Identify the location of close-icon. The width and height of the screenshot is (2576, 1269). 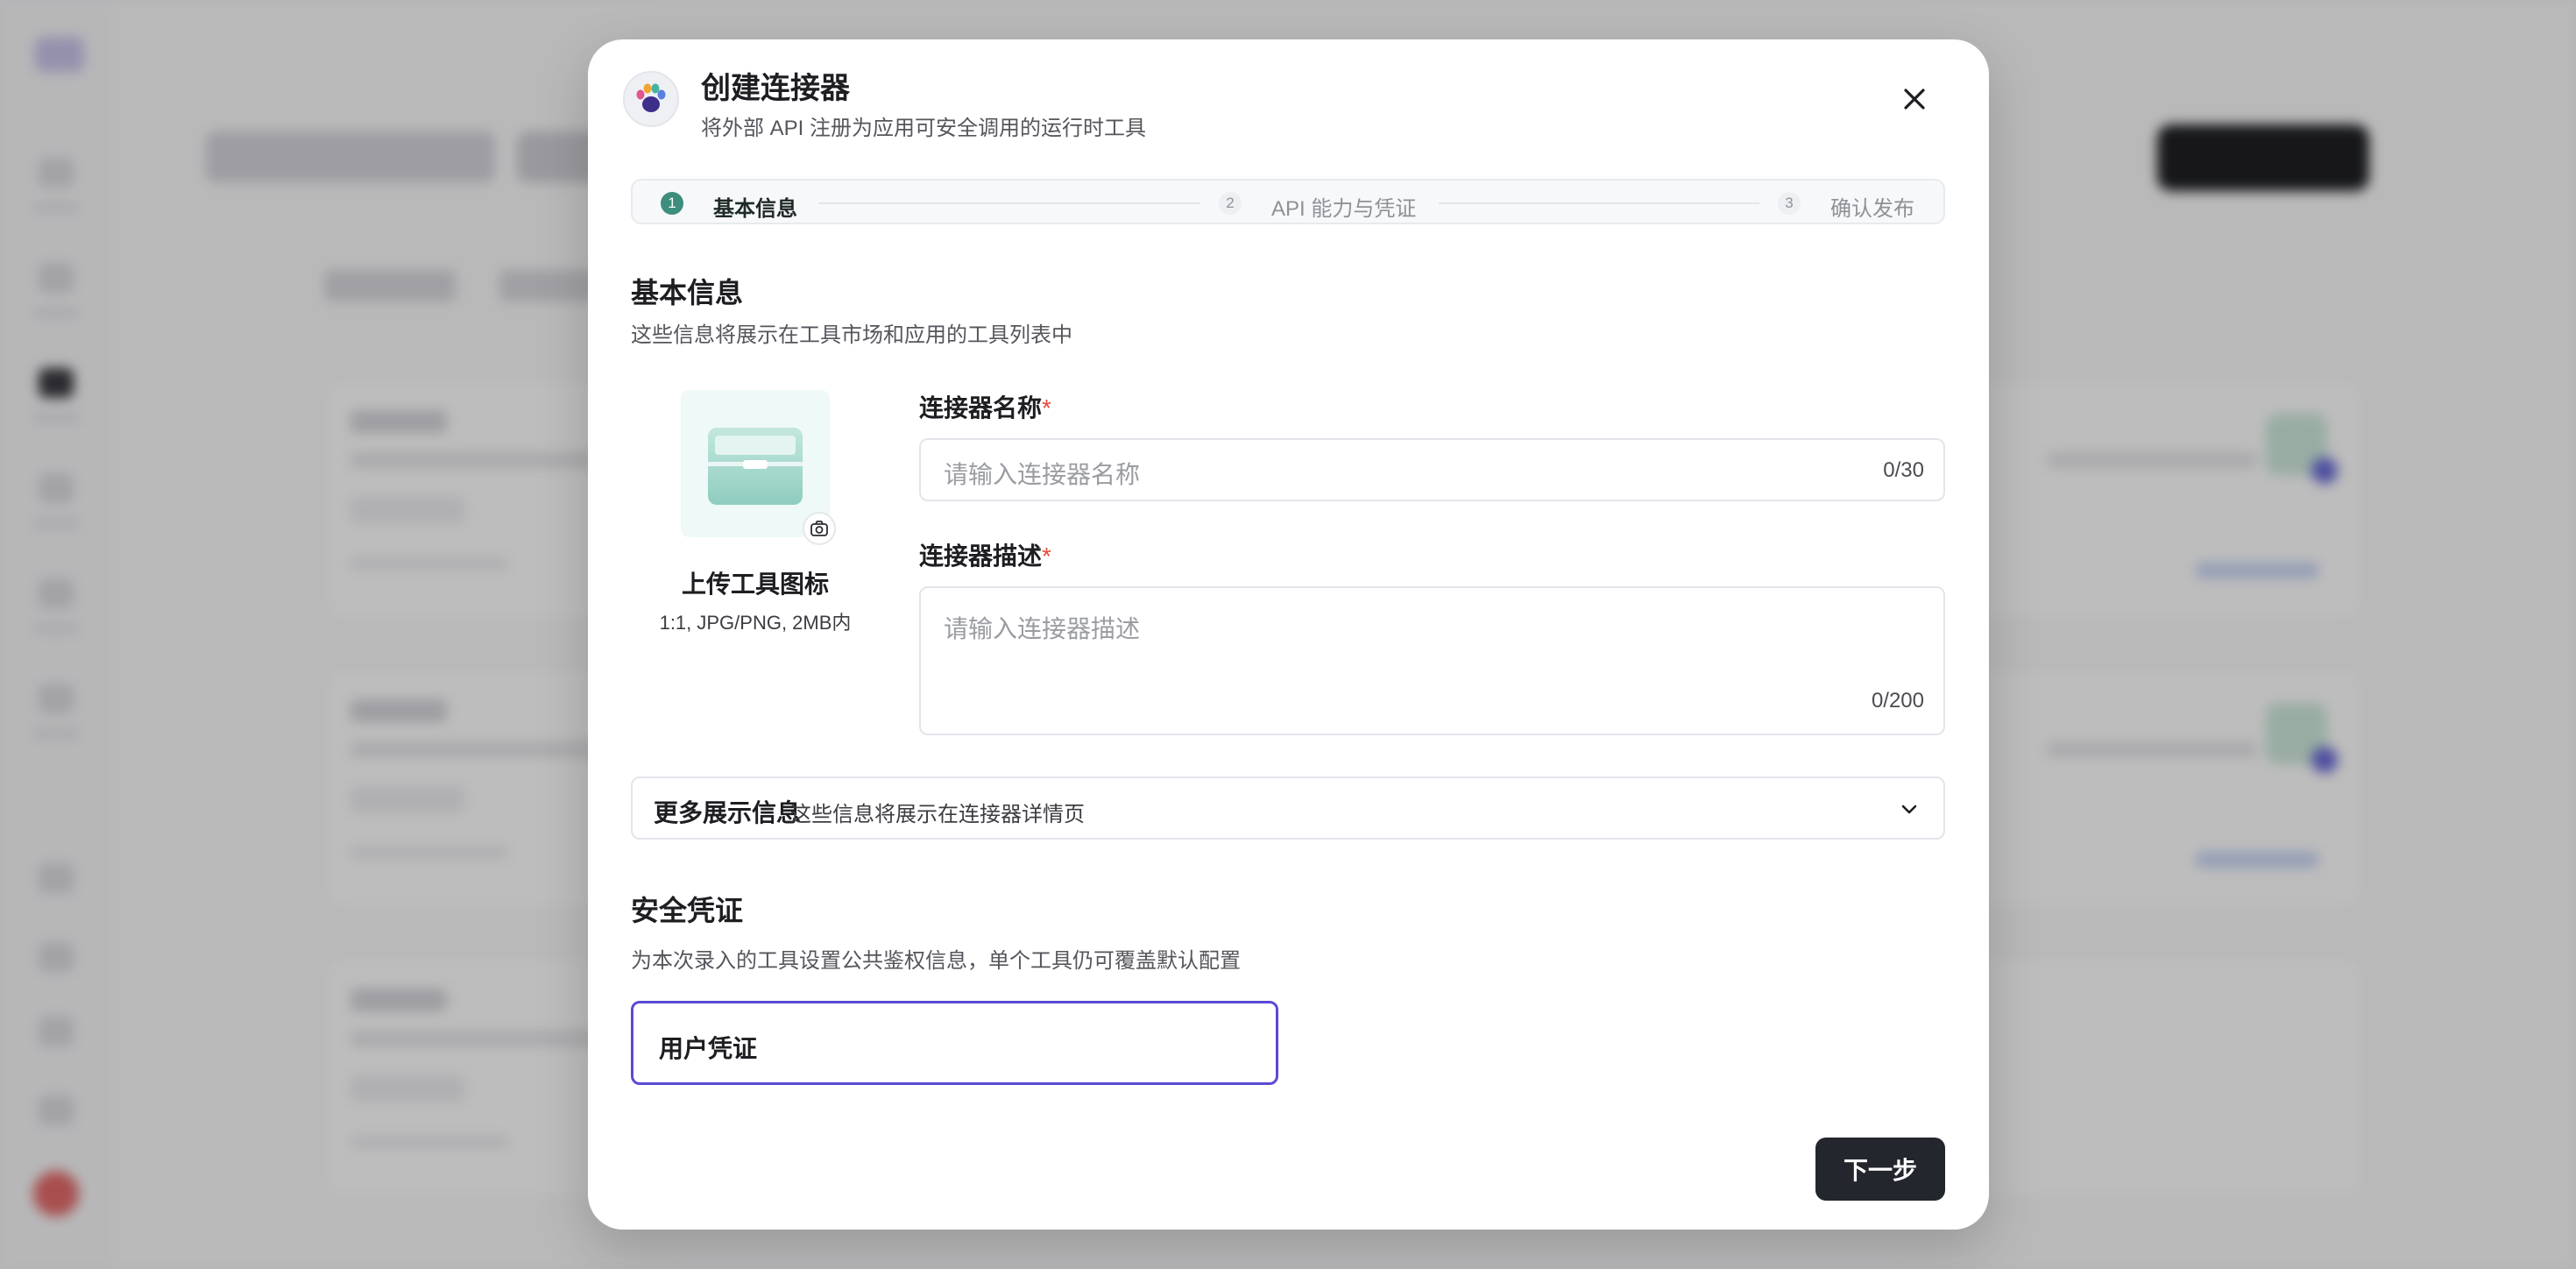
(1914, 99).